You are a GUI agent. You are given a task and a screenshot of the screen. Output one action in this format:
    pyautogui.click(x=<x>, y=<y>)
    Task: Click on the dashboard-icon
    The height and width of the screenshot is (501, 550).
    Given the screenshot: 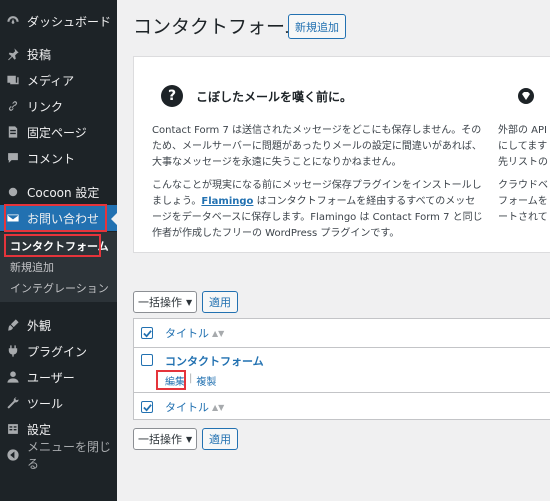 What is the action you would take?
    pyautogui.click(x=13, y=21)
    